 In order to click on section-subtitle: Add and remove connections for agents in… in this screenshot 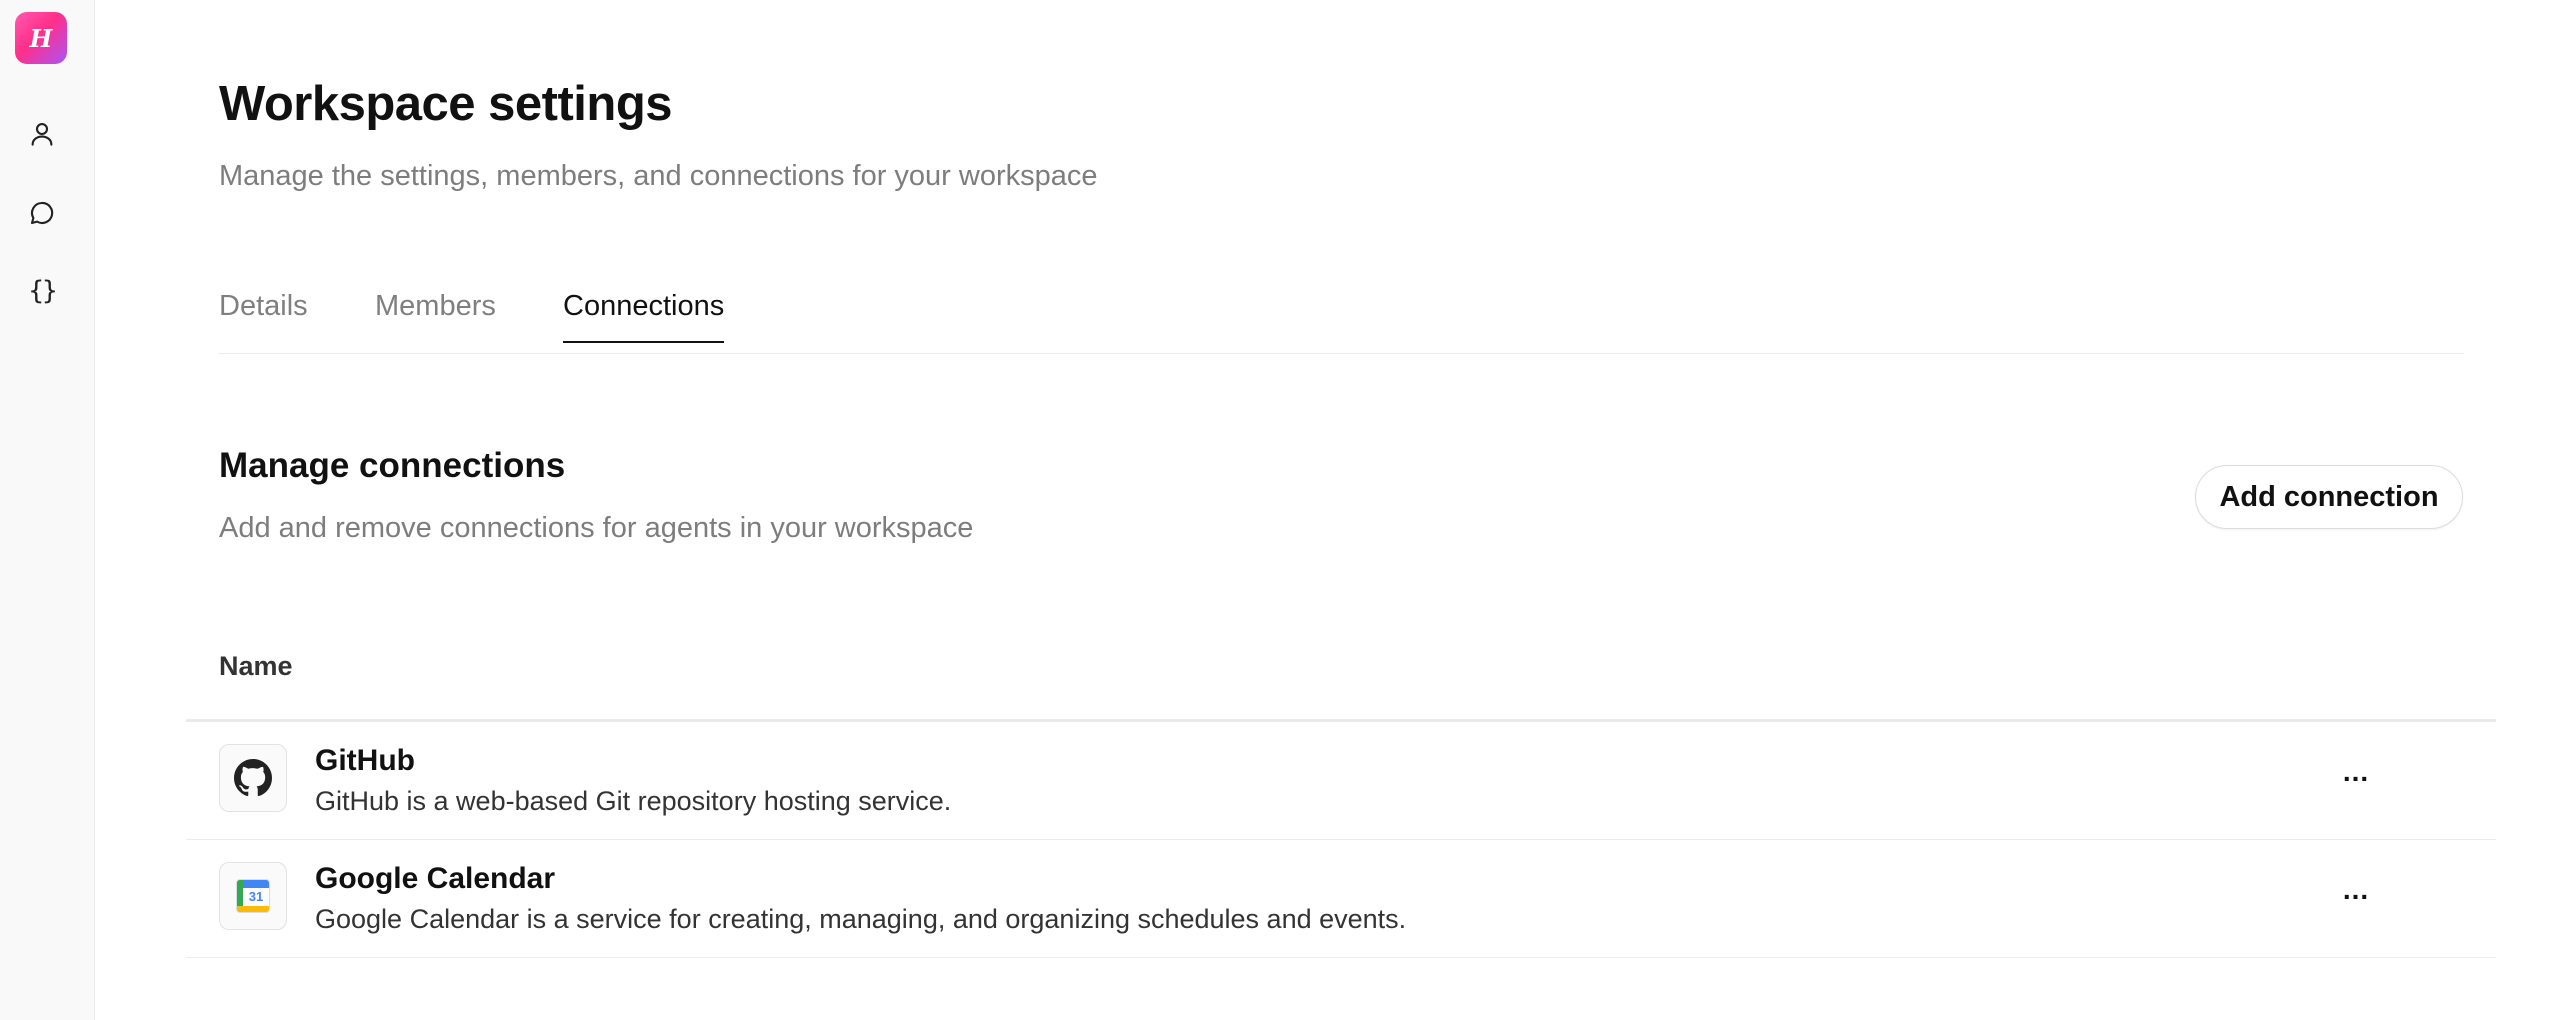, I will do `click(596, 528)`.